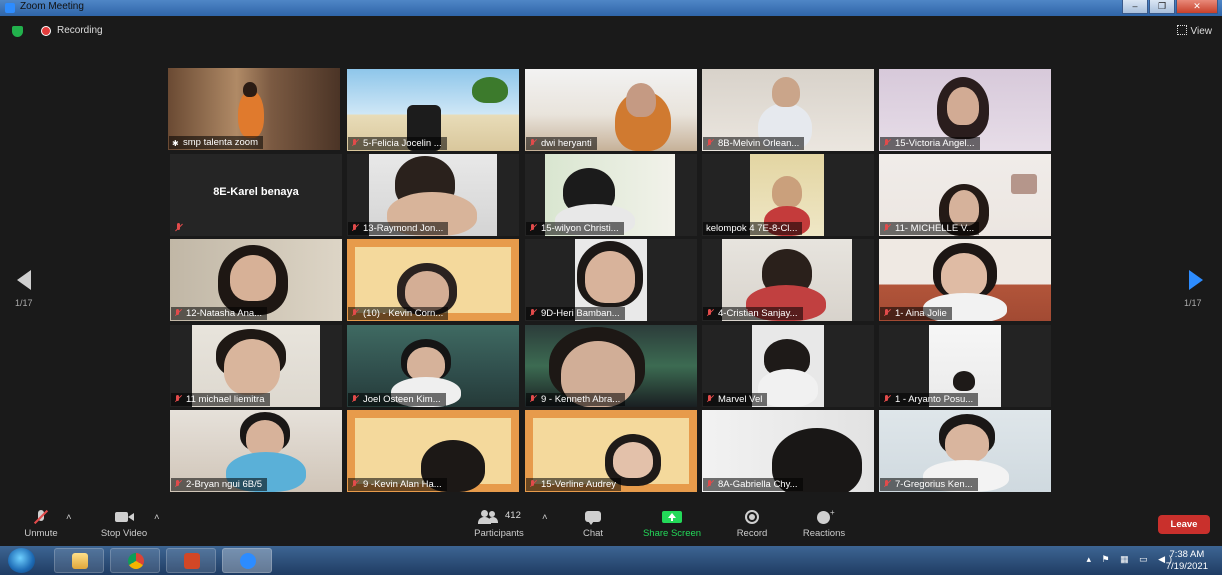 This screenshot has height=575, width=1222. Describe the element at coordinates (611, 110) in the screenshot. I see `video-tile: dwi heryanti` at that location.